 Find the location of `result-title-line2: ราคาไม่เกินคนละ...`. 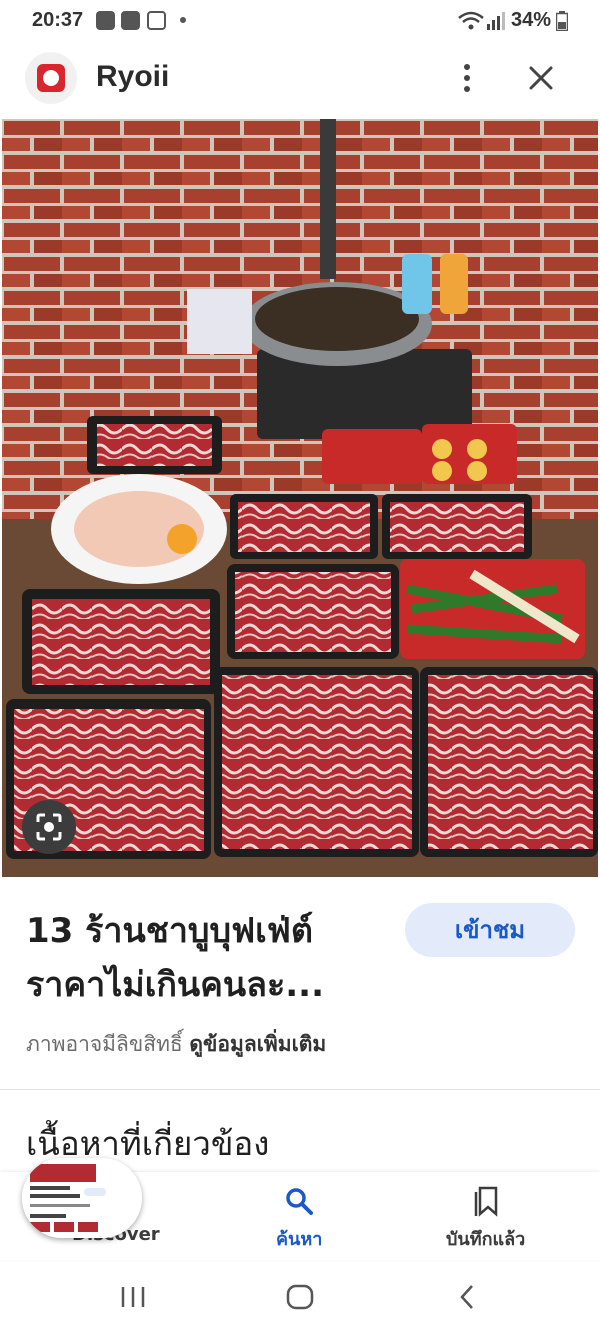

result-title-line2: ราคาไม่เกินคนละ... is located at coordinates (175, 985).